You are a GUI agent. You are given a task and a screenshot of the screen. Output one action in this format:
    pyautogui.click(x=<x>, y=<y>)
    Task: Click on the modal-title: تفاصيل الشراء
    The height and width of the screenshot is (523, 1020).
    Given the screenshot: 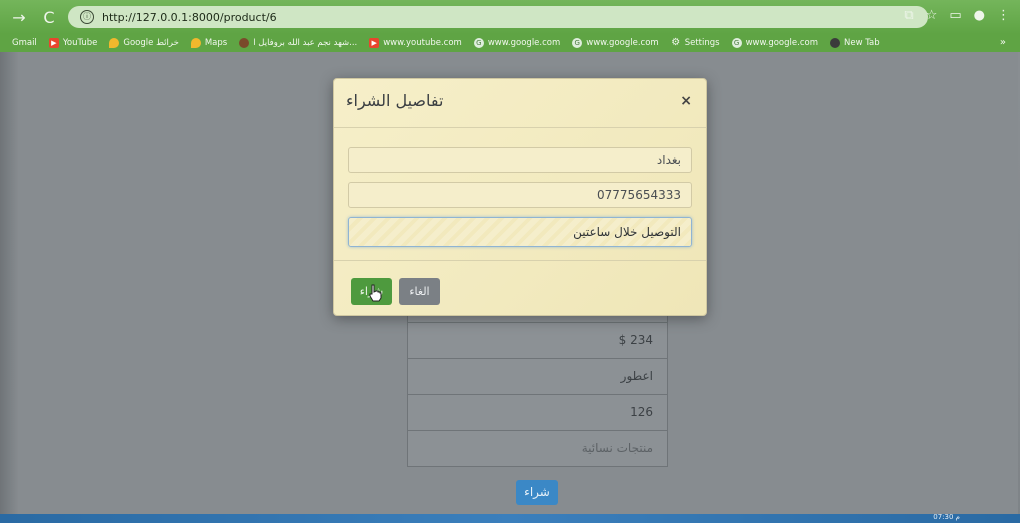 What is the action you would take?
    pyautogui.click(x=395, y=100)
    